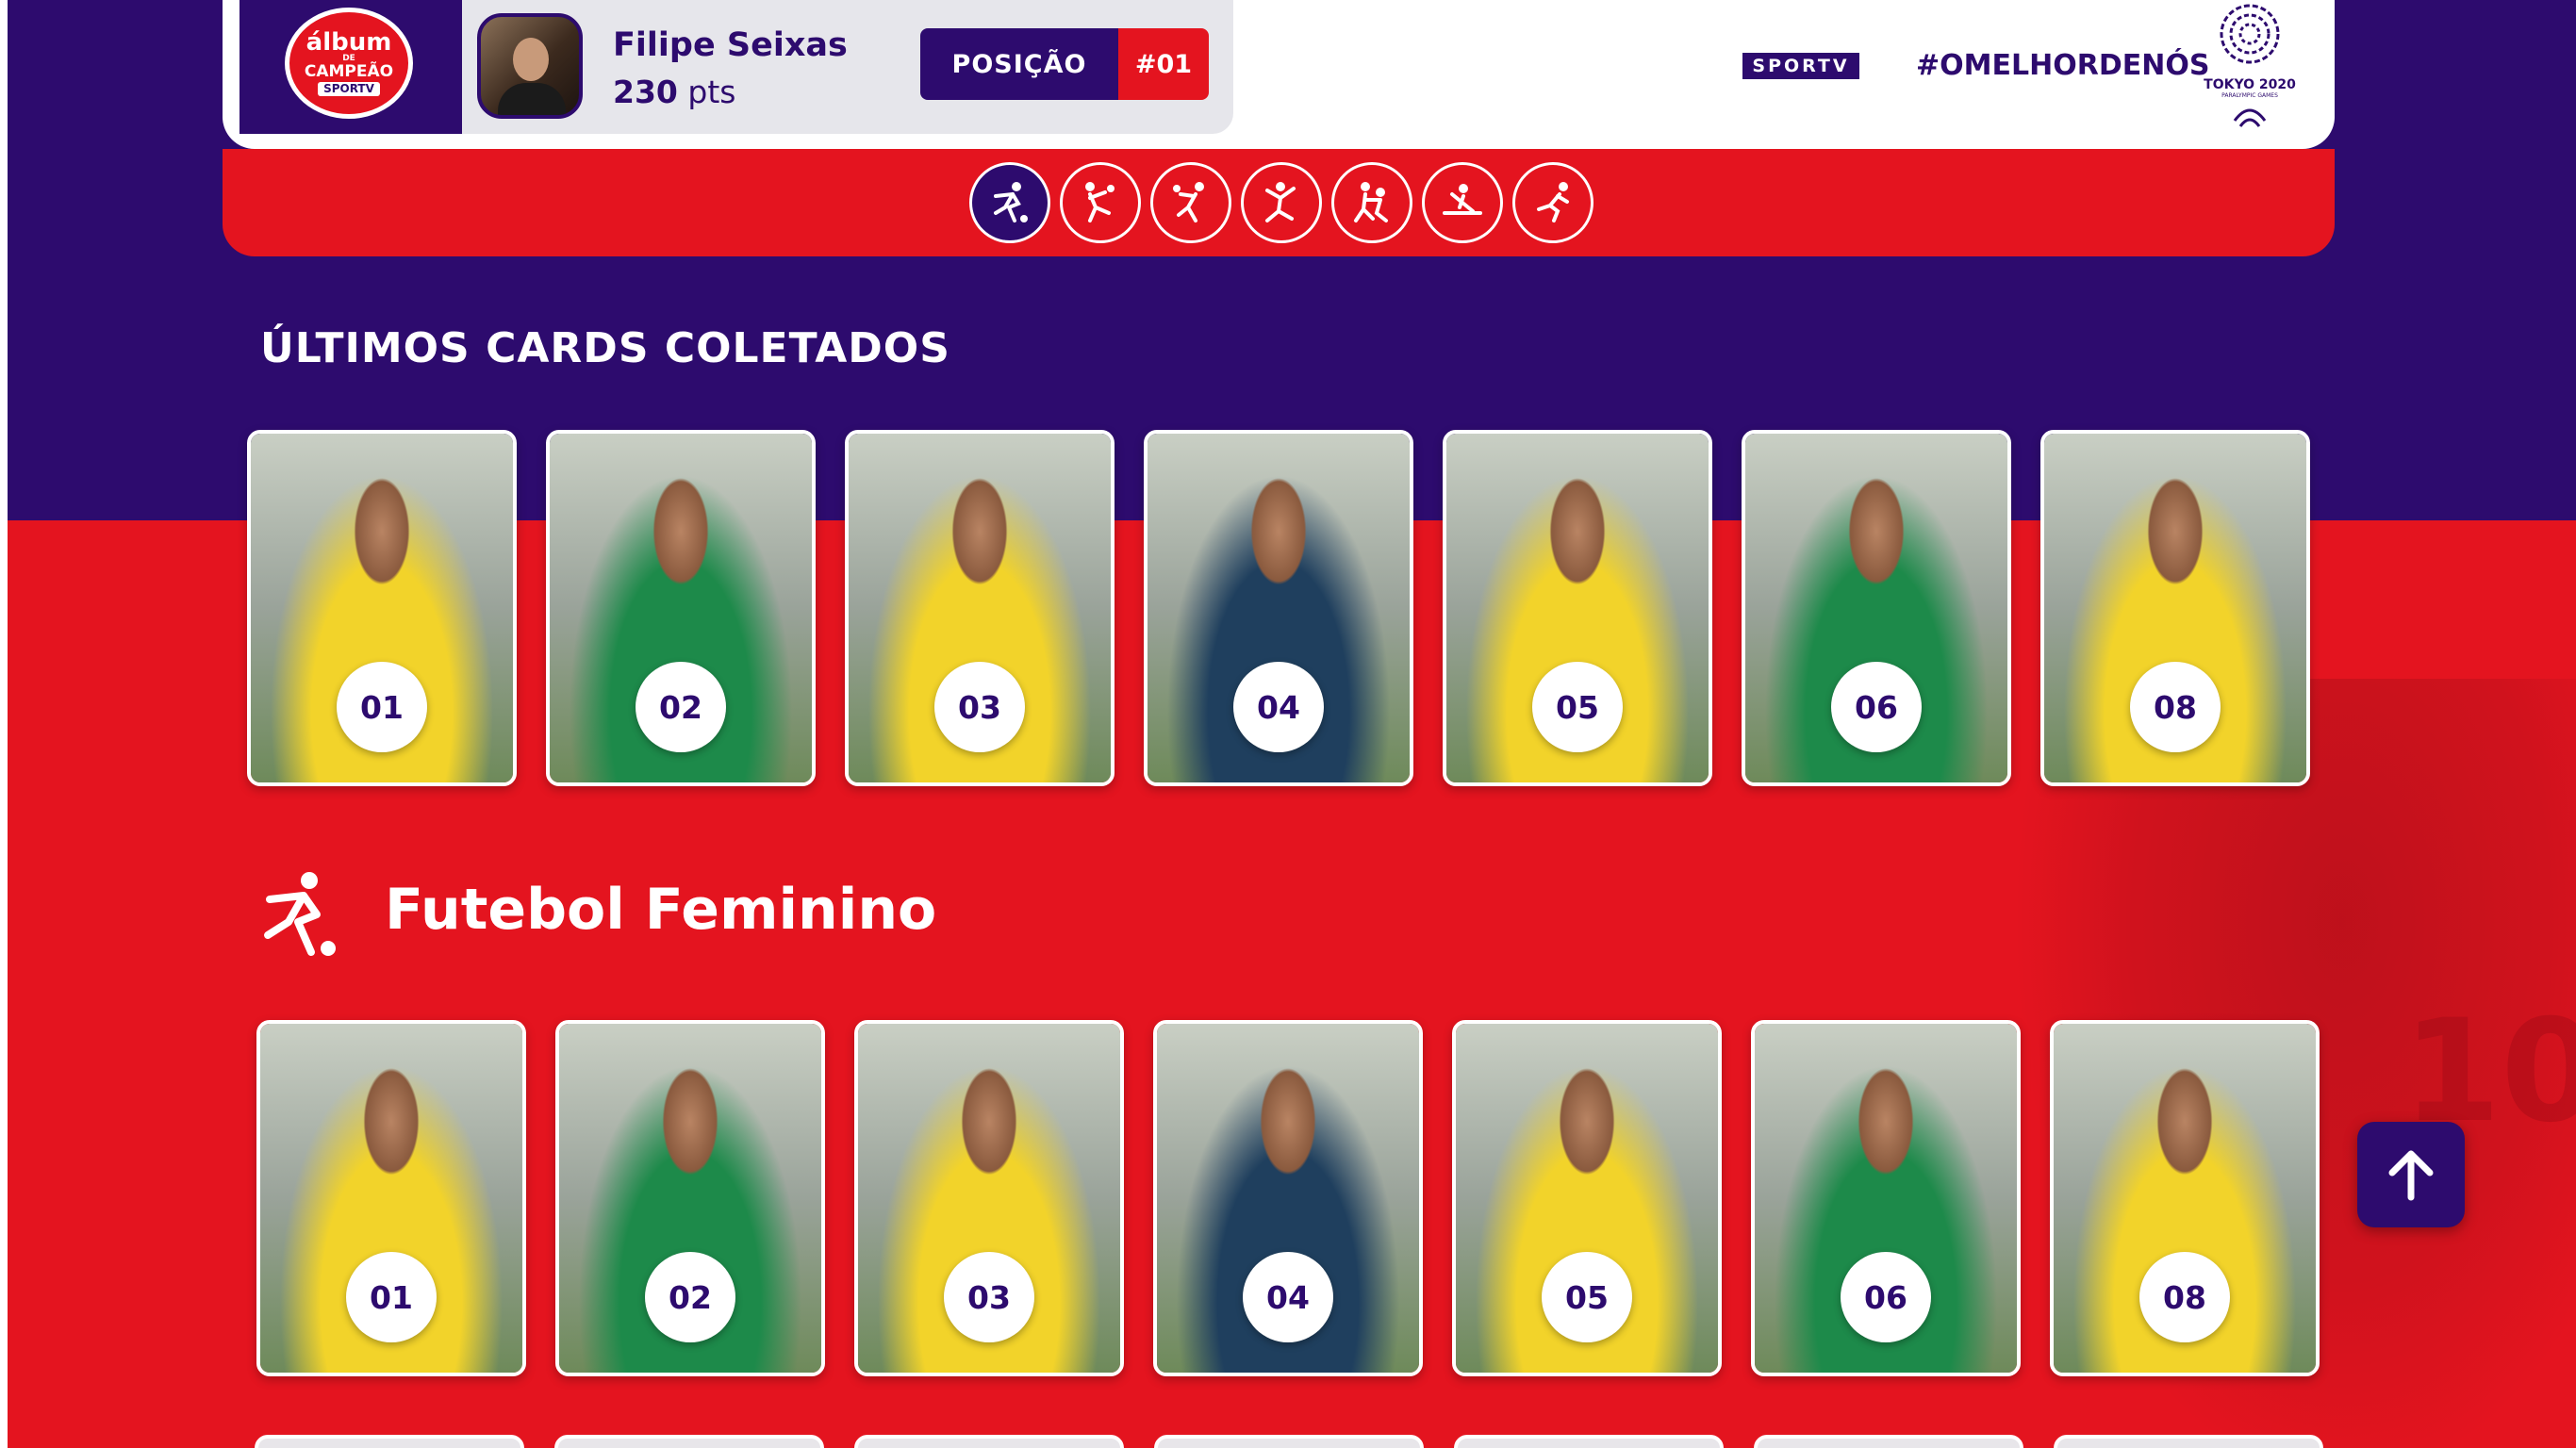 This screenshot has width=2576, height=1448. Describe the element at coordinates (661, 910) in the screenshot. I see `category-title: Futebol Feminino` at that location.